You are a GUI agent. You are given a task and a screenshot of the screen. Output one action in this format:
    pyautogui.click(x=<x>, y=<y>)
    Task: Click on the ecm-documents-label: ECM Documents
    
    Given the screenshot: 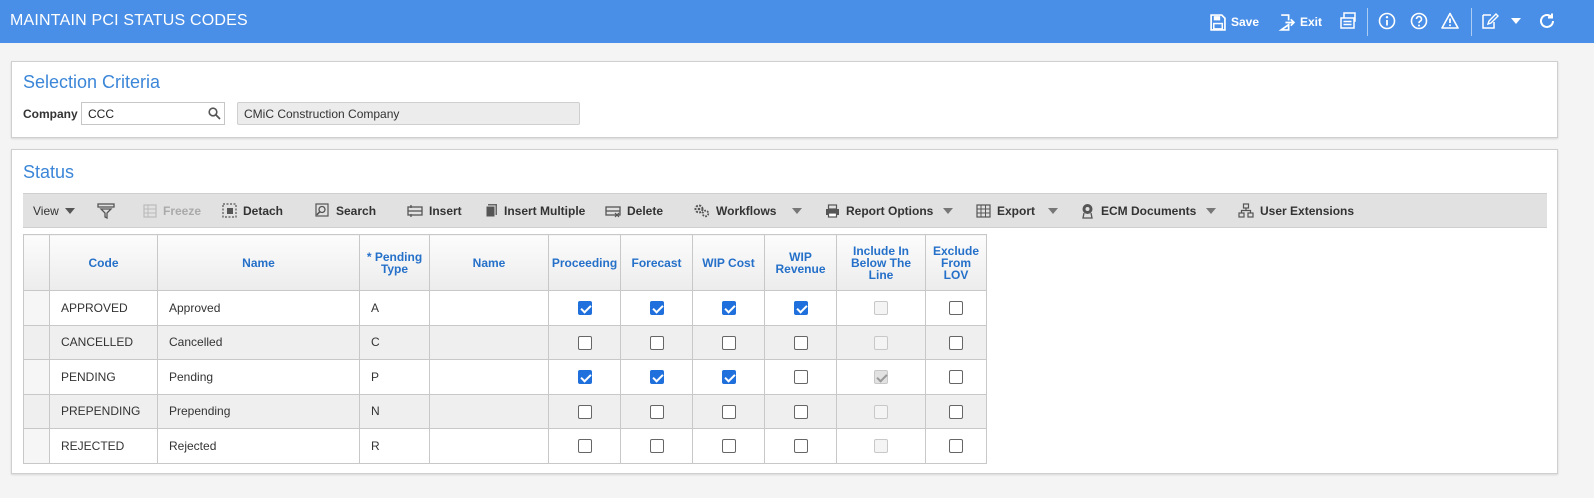 What is the action you would take?
    pyautogui.click(x=1149, y=210)
    